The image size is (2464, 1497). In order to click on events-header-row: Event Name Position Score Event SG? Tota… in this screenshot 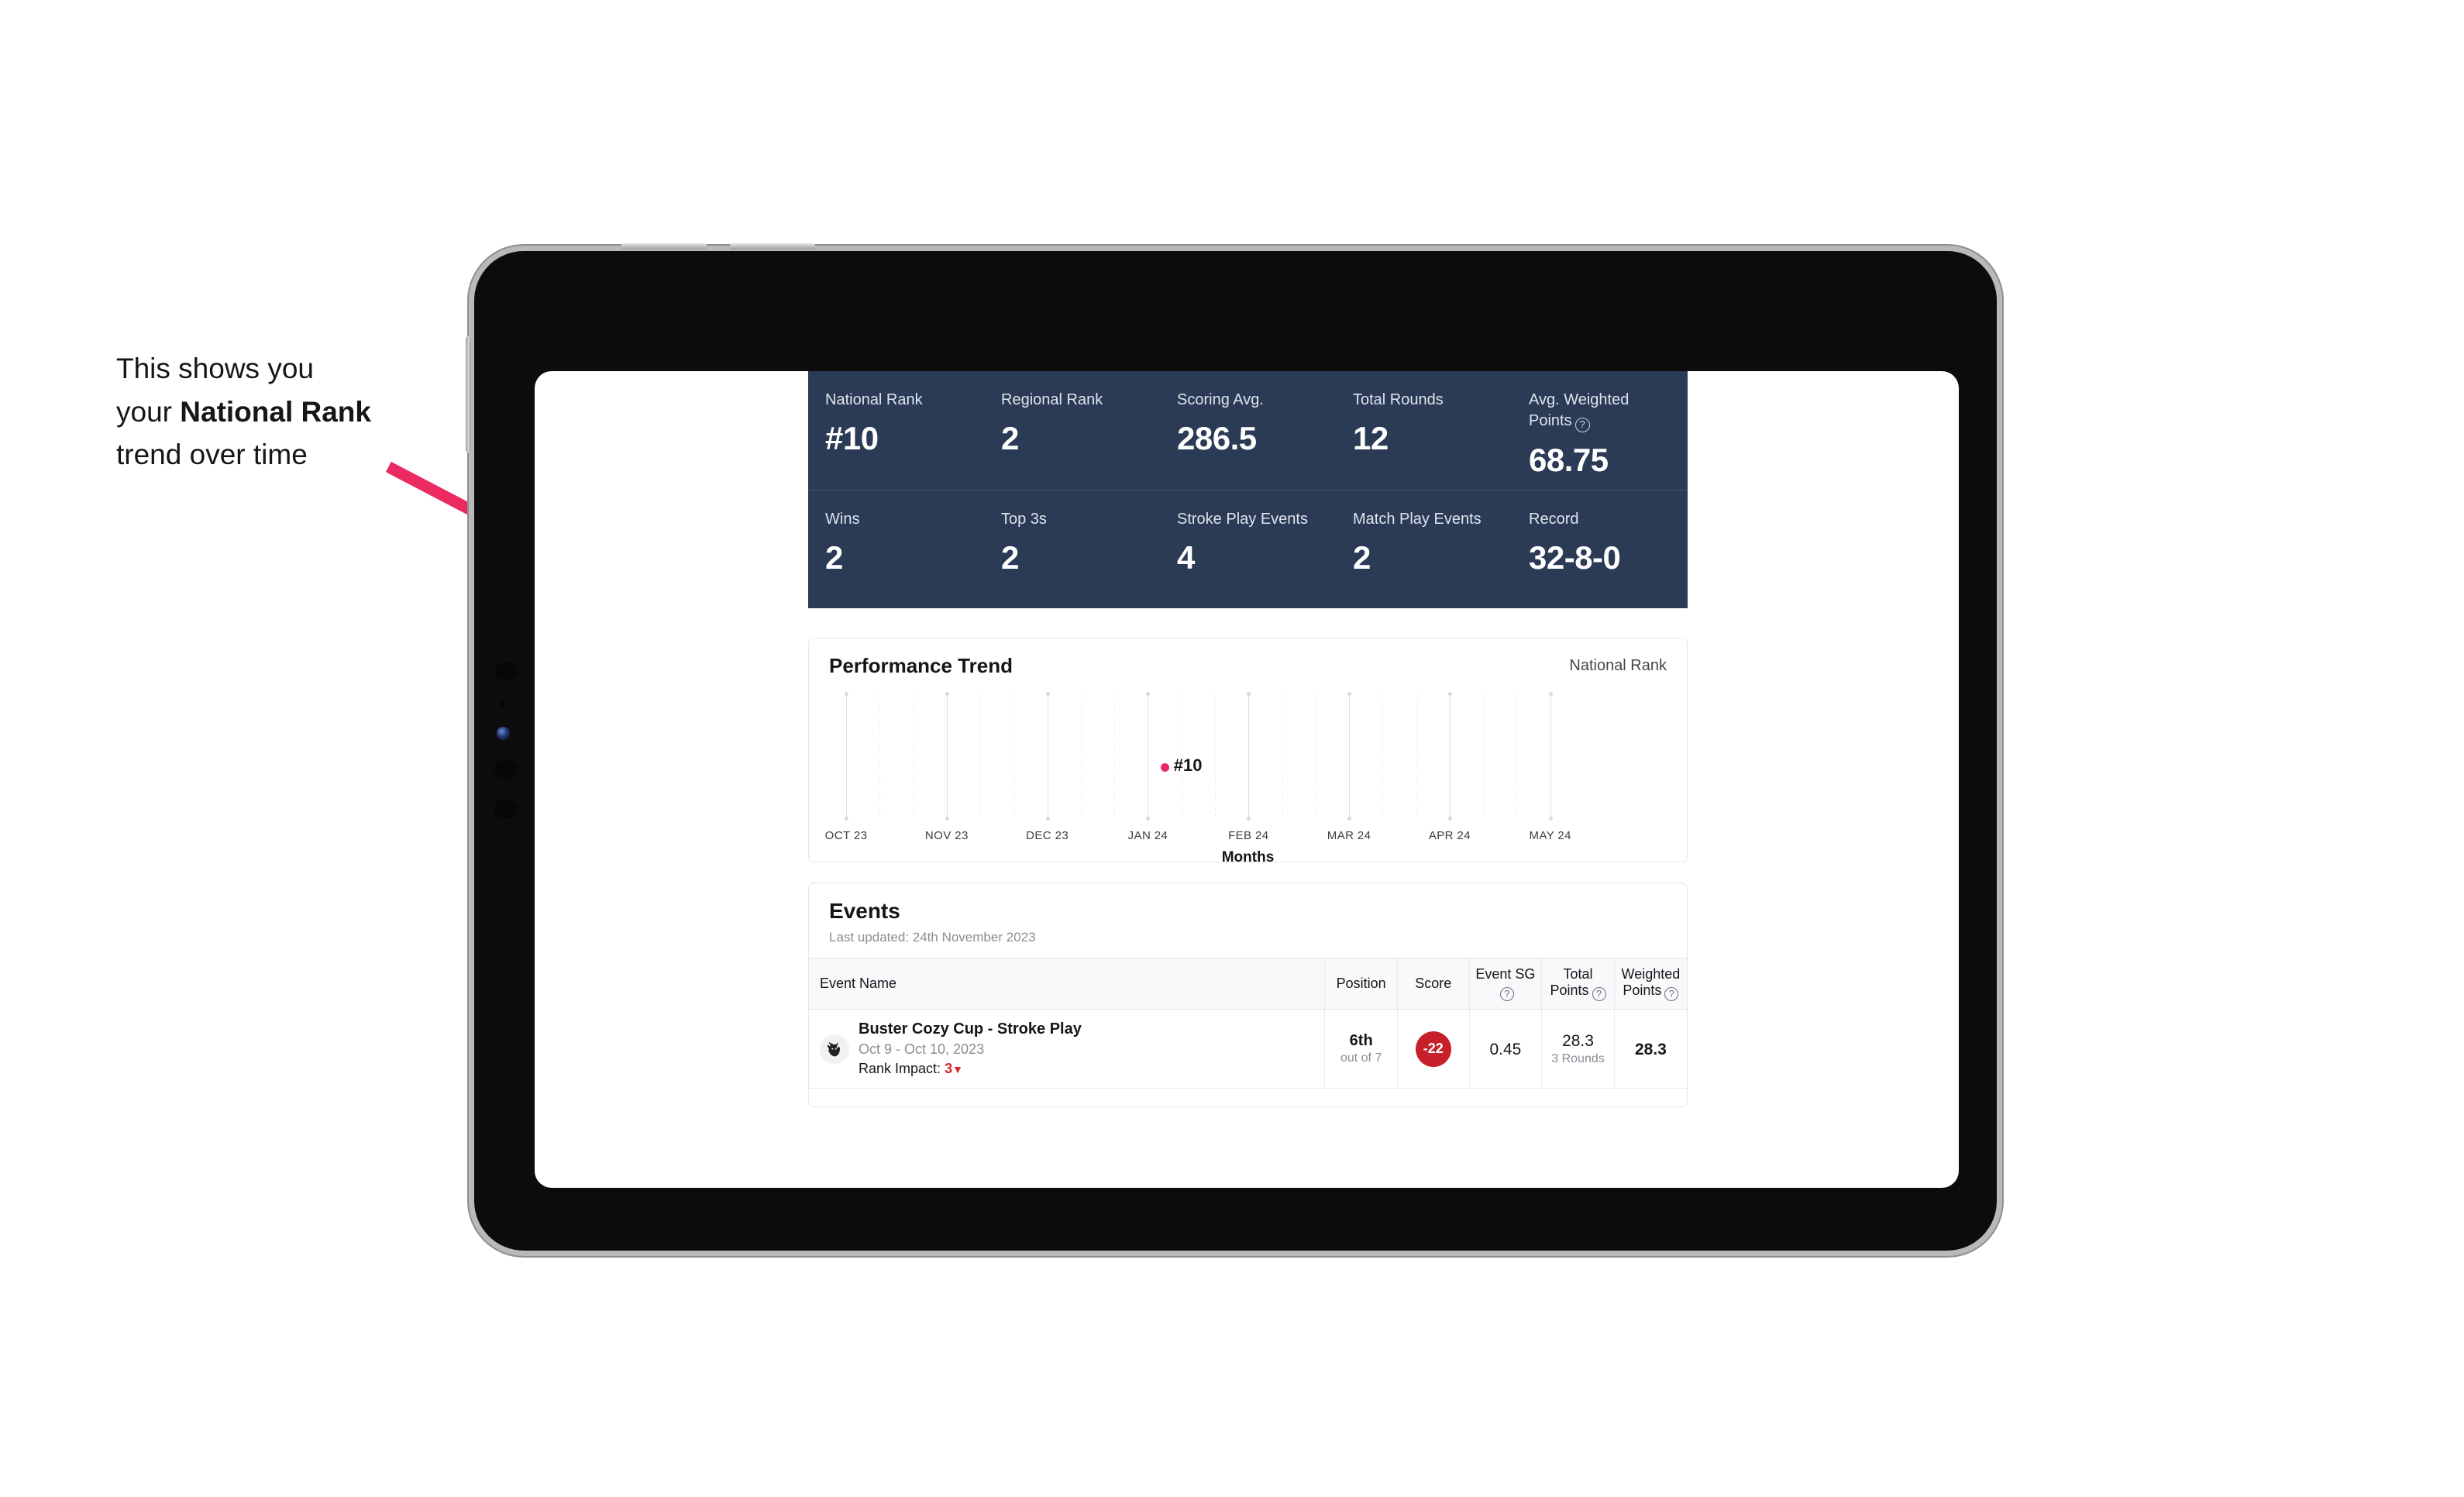, I will do `click(1248, 984)`.